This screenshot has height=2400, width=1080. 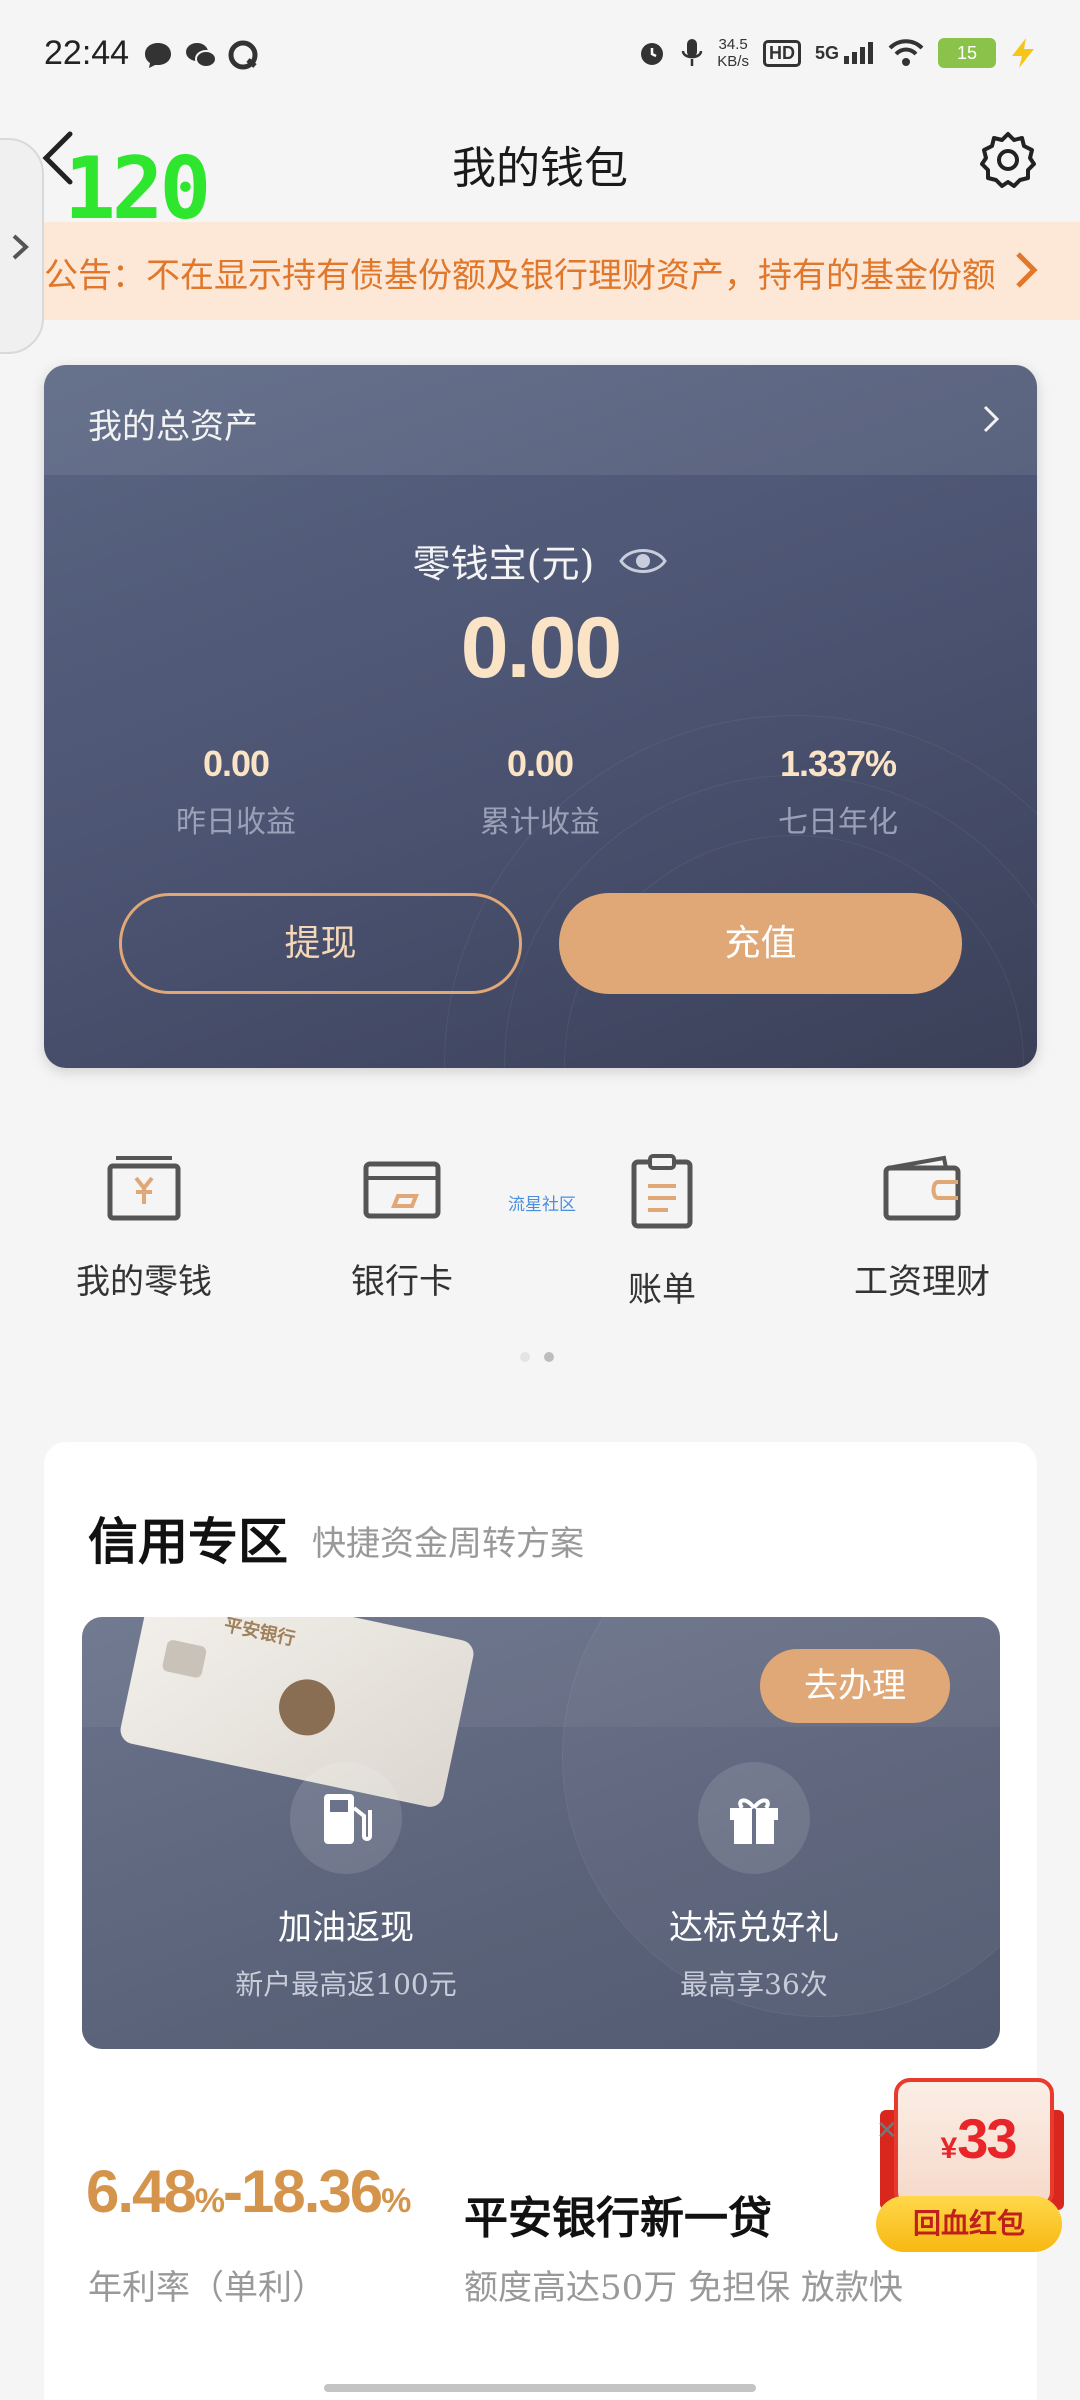 I want to click on red-packet-amount: ¥33, so click(x=978, y=2138).